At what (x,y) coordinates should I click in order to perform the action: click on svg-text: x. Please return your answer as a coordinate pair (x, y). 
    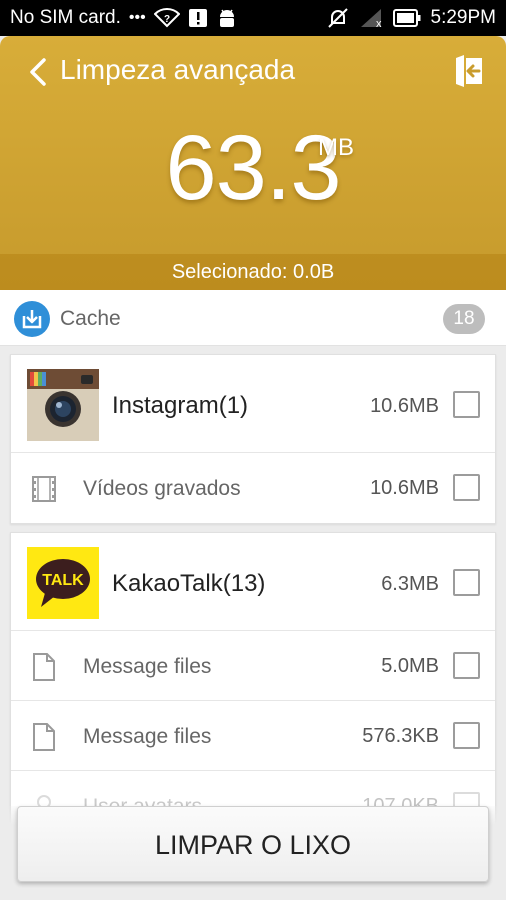
    Looking at the image, I should click on (379, 23).